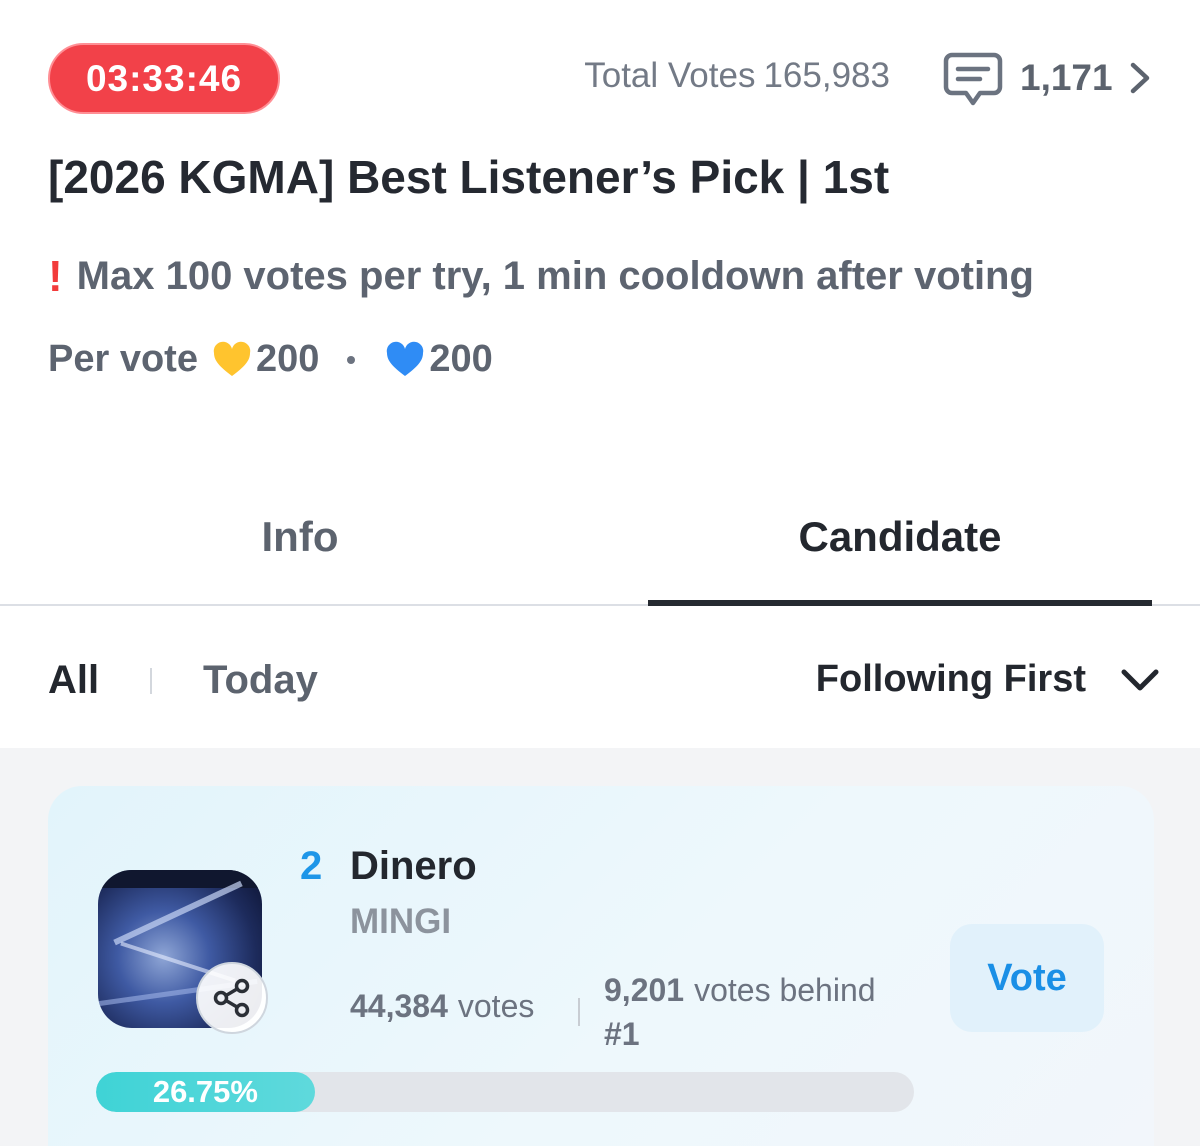  What do you see at coordinates (1066, 77) in the screenshot?
I see `comment-count: 1,171` at bounding box center [1066, 77].